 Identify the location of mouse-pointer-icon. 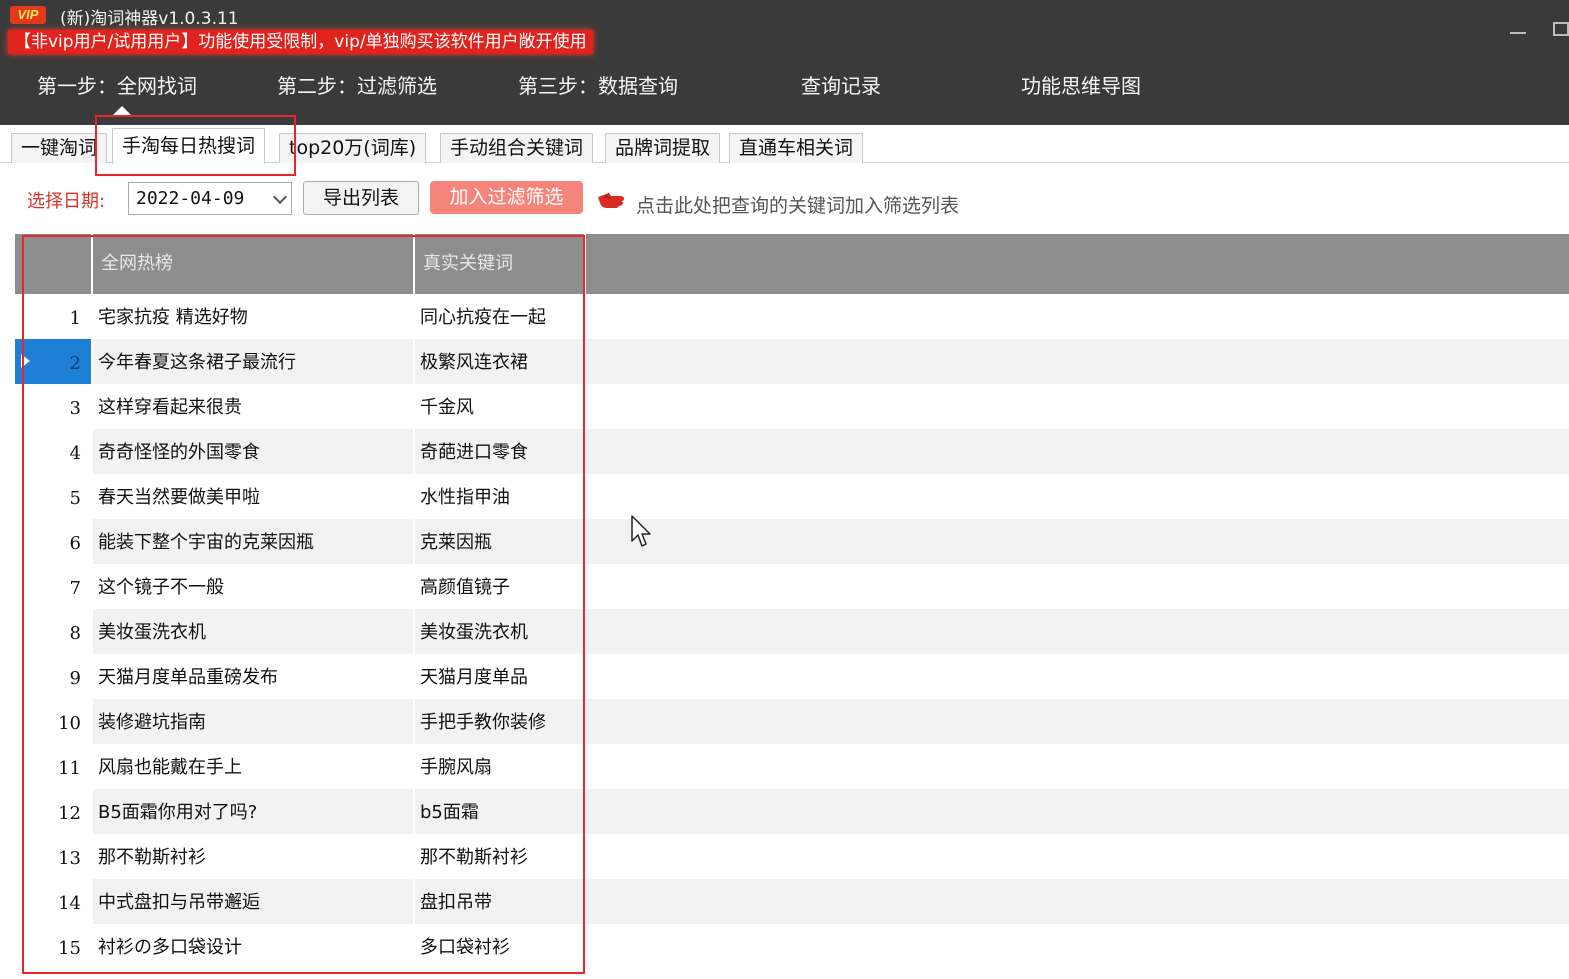
(641, 531).